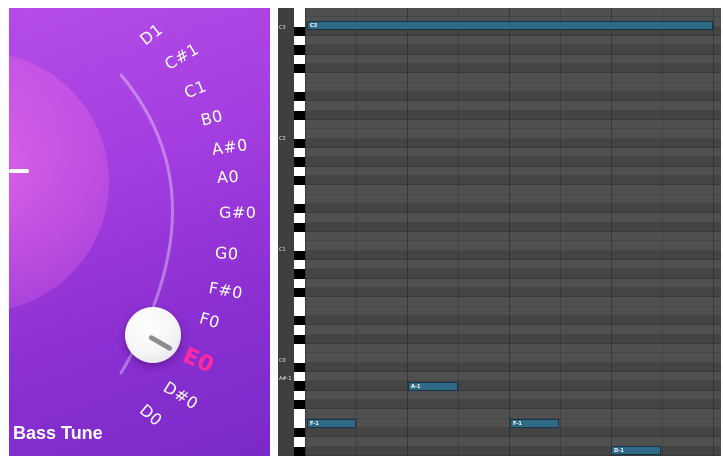  What do you see at coordinates (285, 379) in the screenshot?
I see `octave-label: A#-1` at bounding box center [285, 379].